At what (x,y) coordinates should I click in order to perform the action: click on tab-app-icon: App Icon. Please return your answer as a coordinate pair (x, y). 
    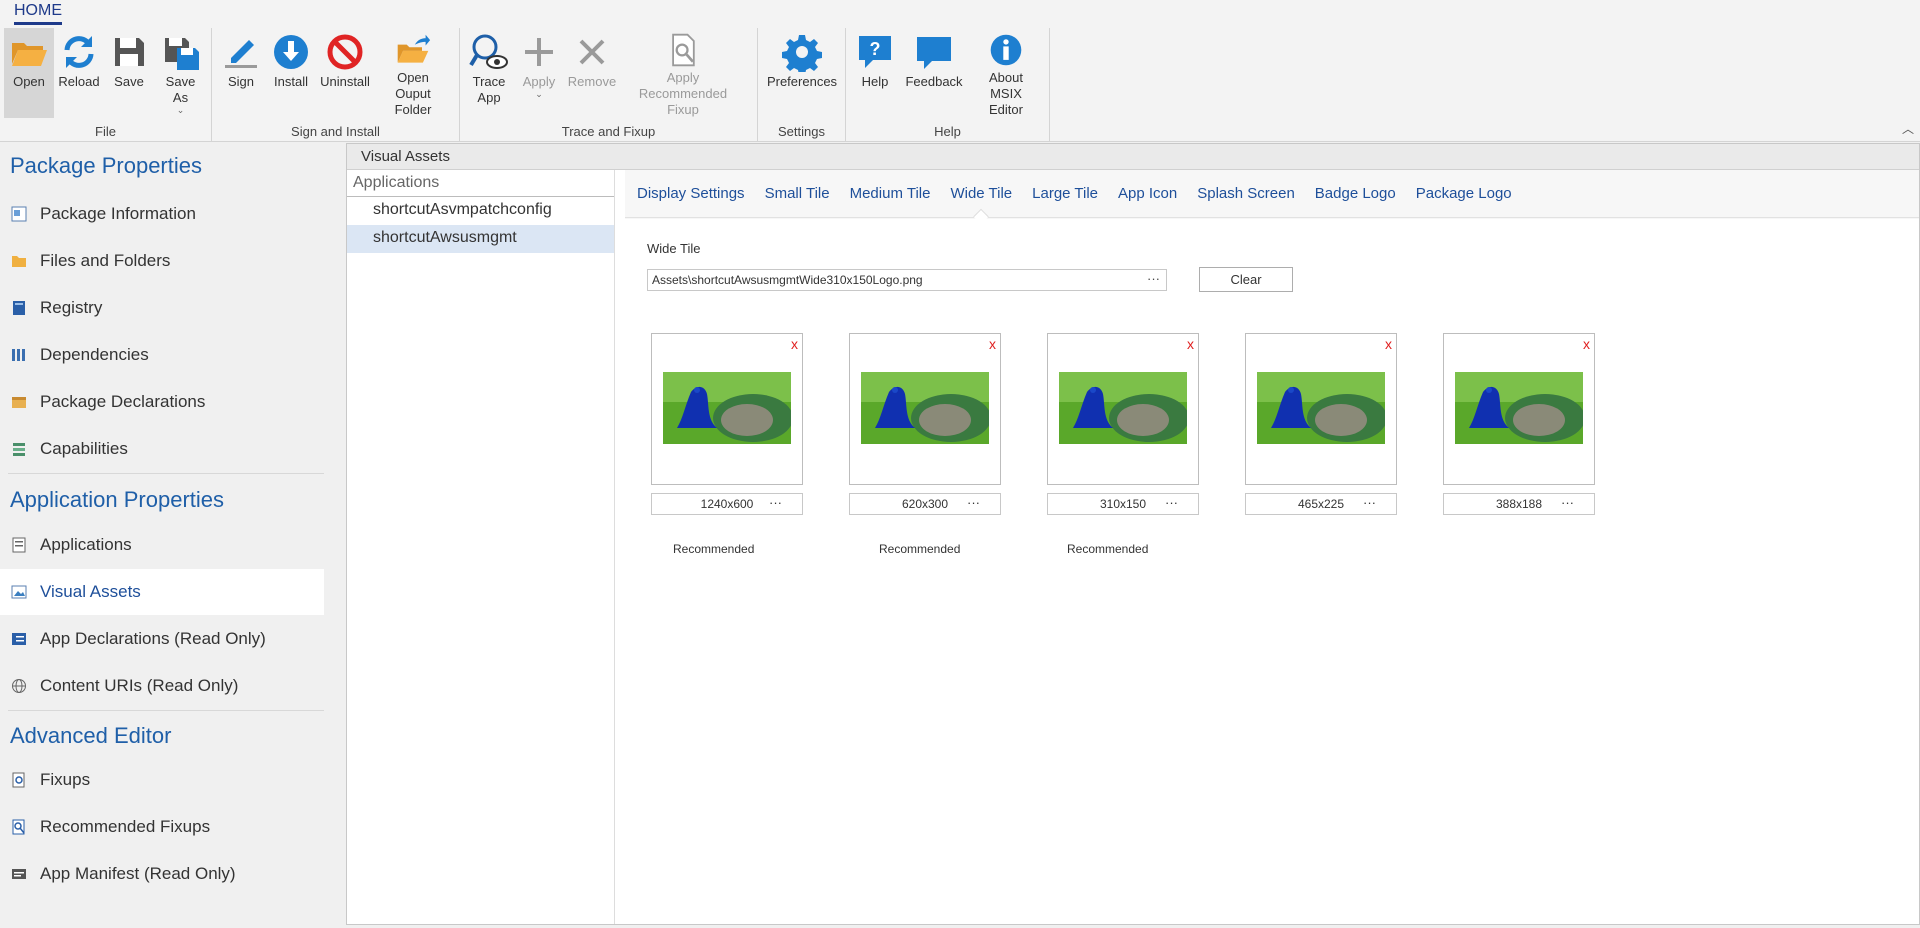
    Looking at the image, I should click on (1147, 193).